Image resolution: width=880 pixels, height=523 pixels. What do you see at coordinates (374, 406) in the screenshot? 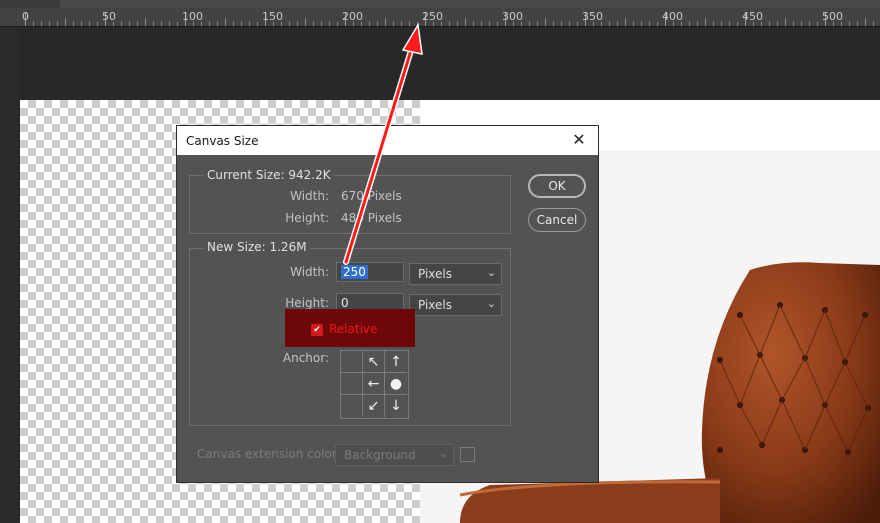
I see `arrow-down-left-icon: ↙` at bounding box center [374, 406].